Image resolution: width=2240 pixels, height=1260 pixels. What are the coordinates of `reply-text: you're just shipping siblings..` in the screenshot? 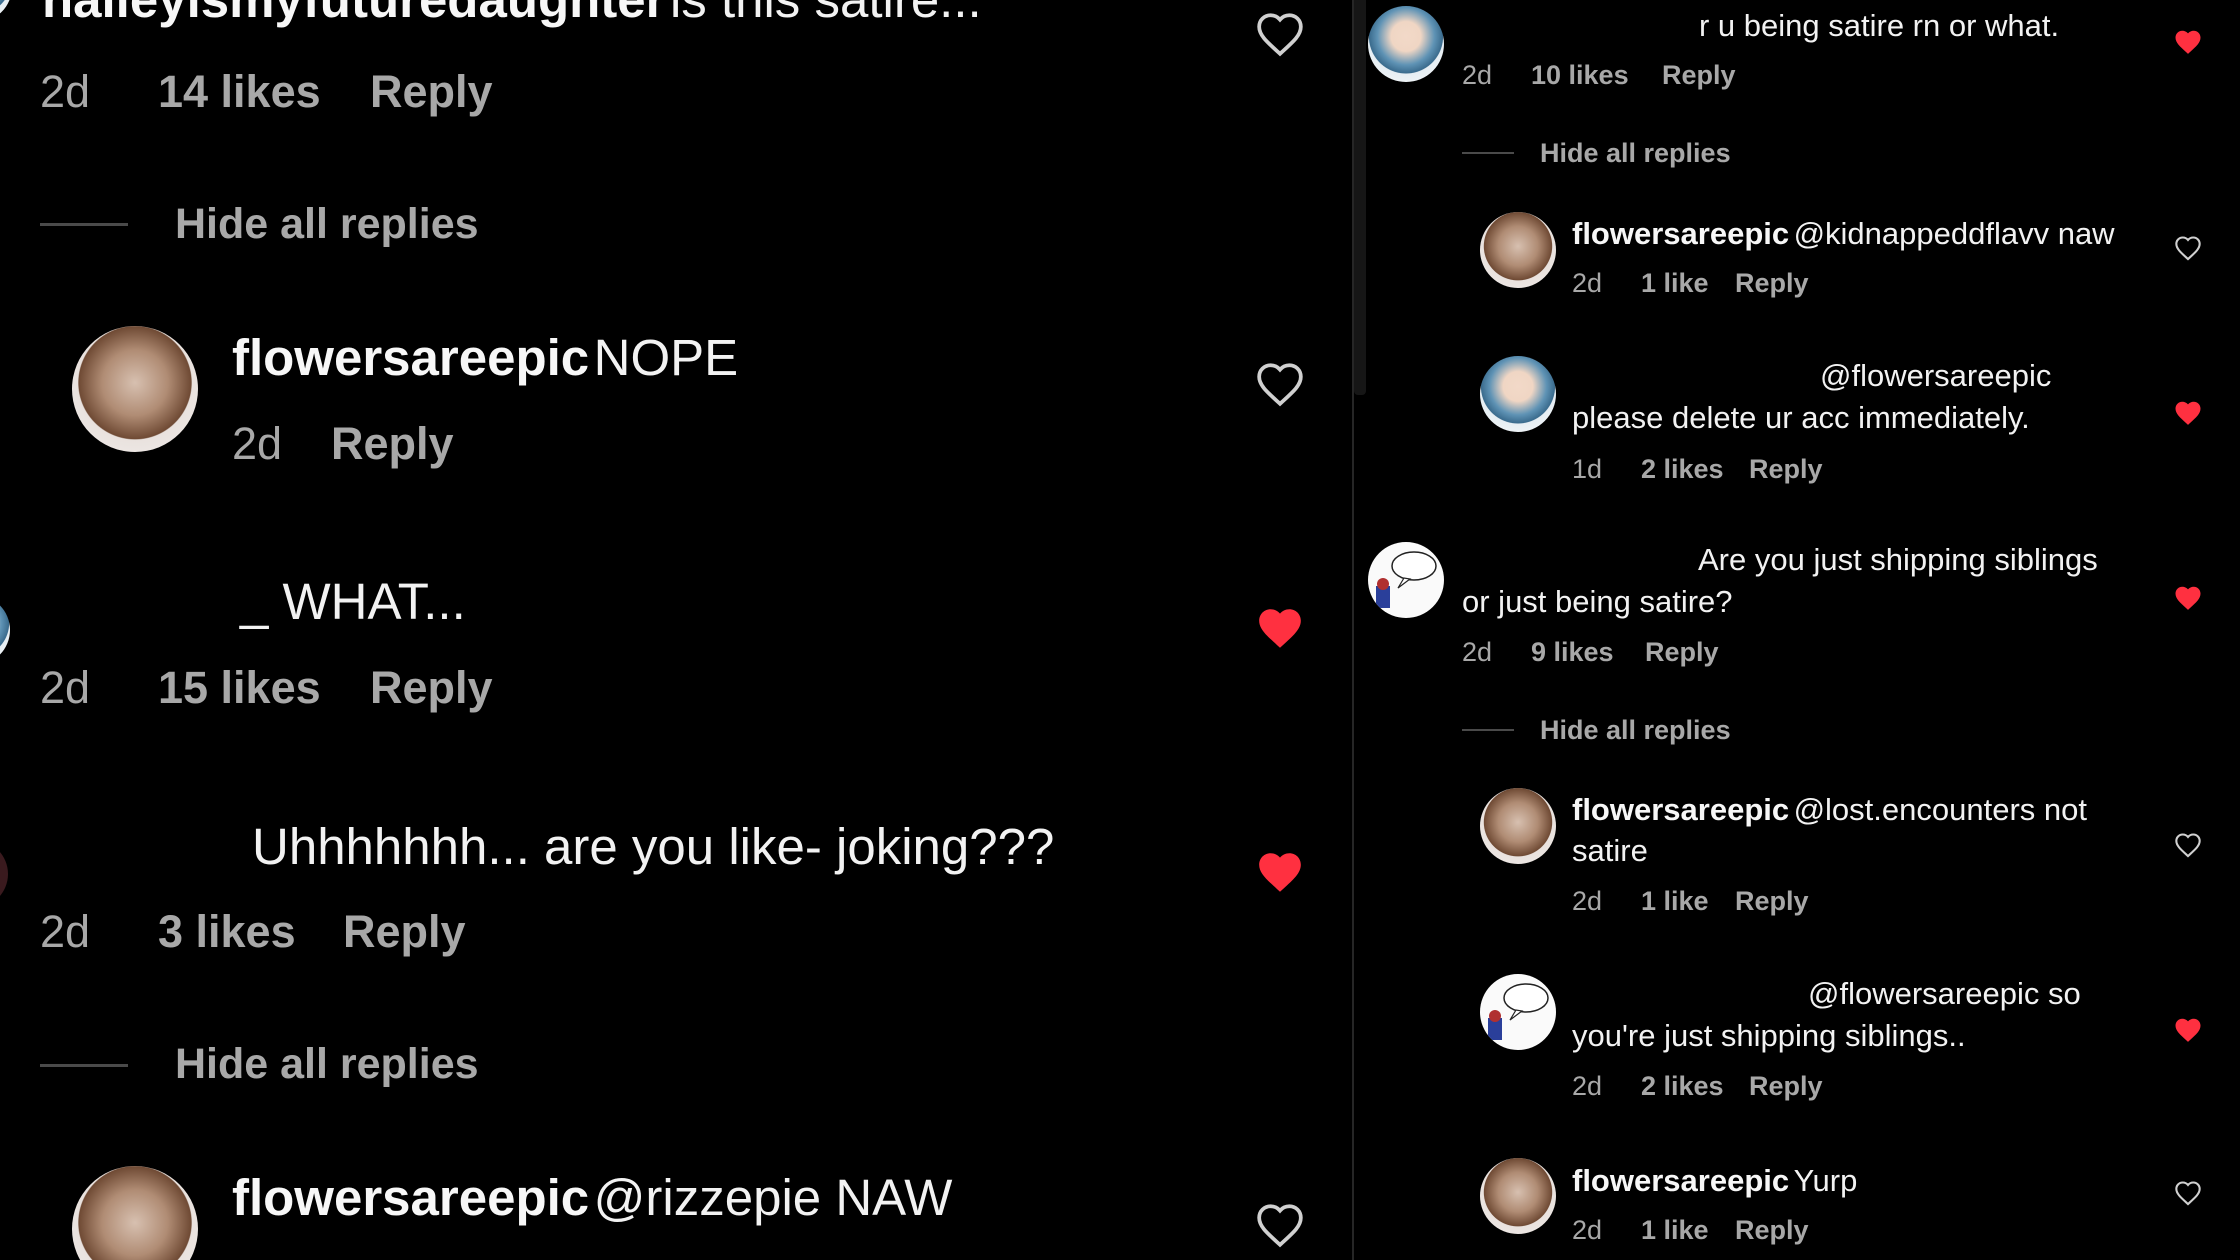 It's located at (1769, 1035).